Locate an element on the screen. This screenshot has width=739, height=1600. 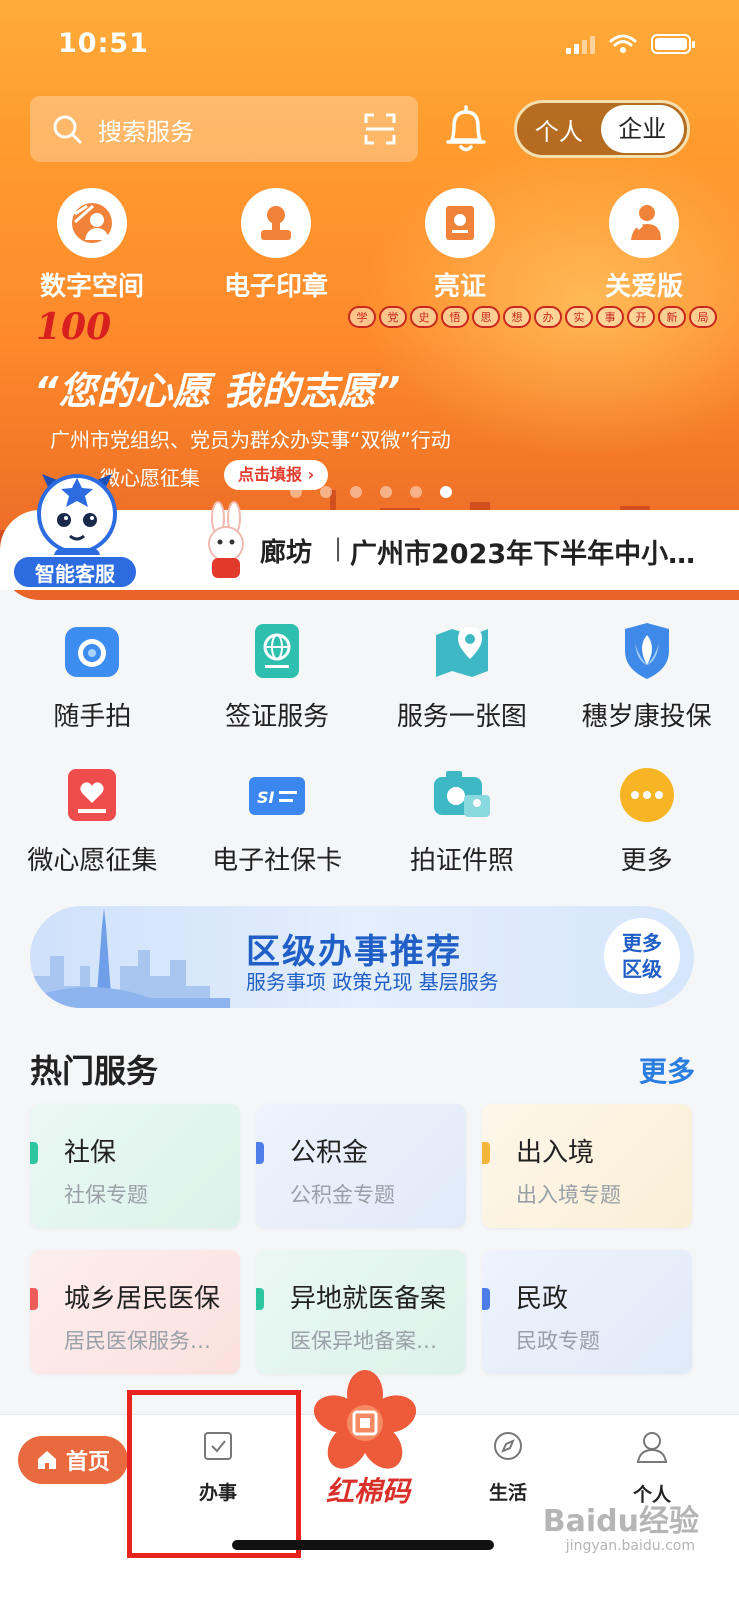
svg-text: SI is located at coordinates (266, 797).